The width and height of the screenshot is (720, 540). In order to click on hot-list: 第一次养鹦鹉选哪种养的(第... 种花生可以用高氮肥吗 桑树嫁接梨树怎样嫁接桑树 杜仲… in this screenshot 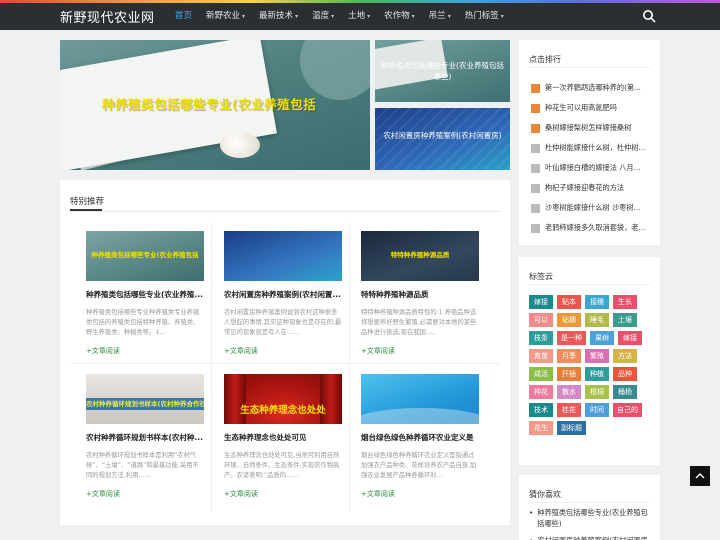, I will do `click(591, 158)`.